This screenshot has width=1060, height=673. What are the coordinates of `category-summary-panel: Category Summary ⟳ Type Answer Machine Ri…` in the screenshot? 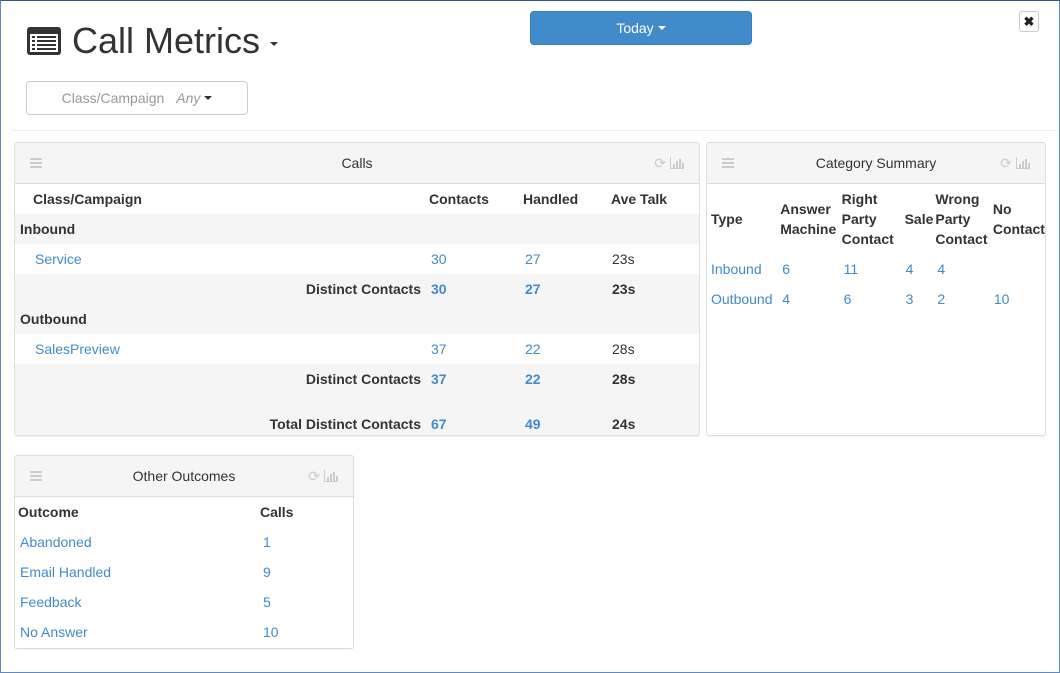 It's located at (876, 289).